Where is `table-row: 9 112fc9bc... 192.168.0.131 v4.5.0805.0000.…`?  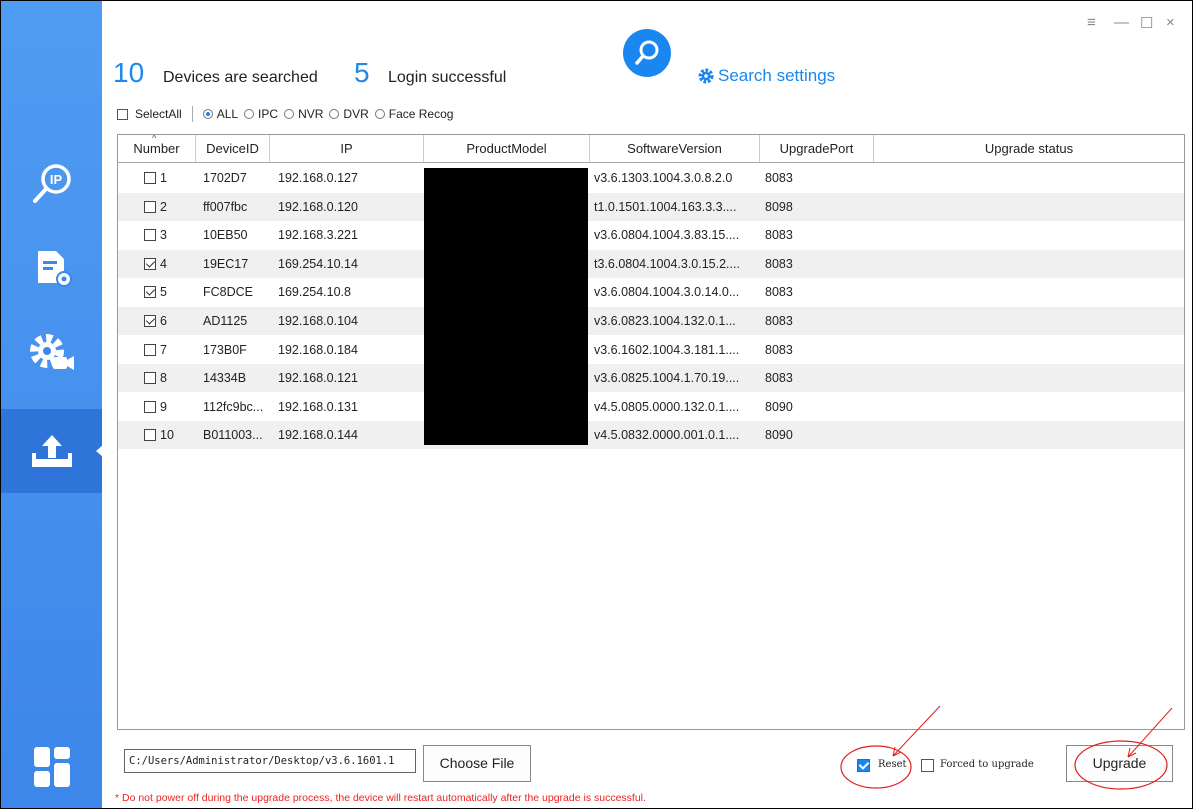
table-row: 9 112fc9bc... 192.168.0.131 v4.5.0805.0000.… is located at coordinates (651, 407).